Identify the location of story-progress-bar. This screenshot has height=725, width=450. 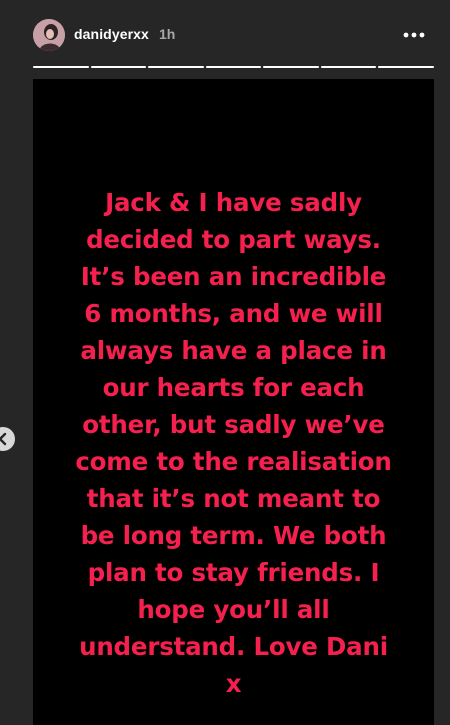
(234, 67).